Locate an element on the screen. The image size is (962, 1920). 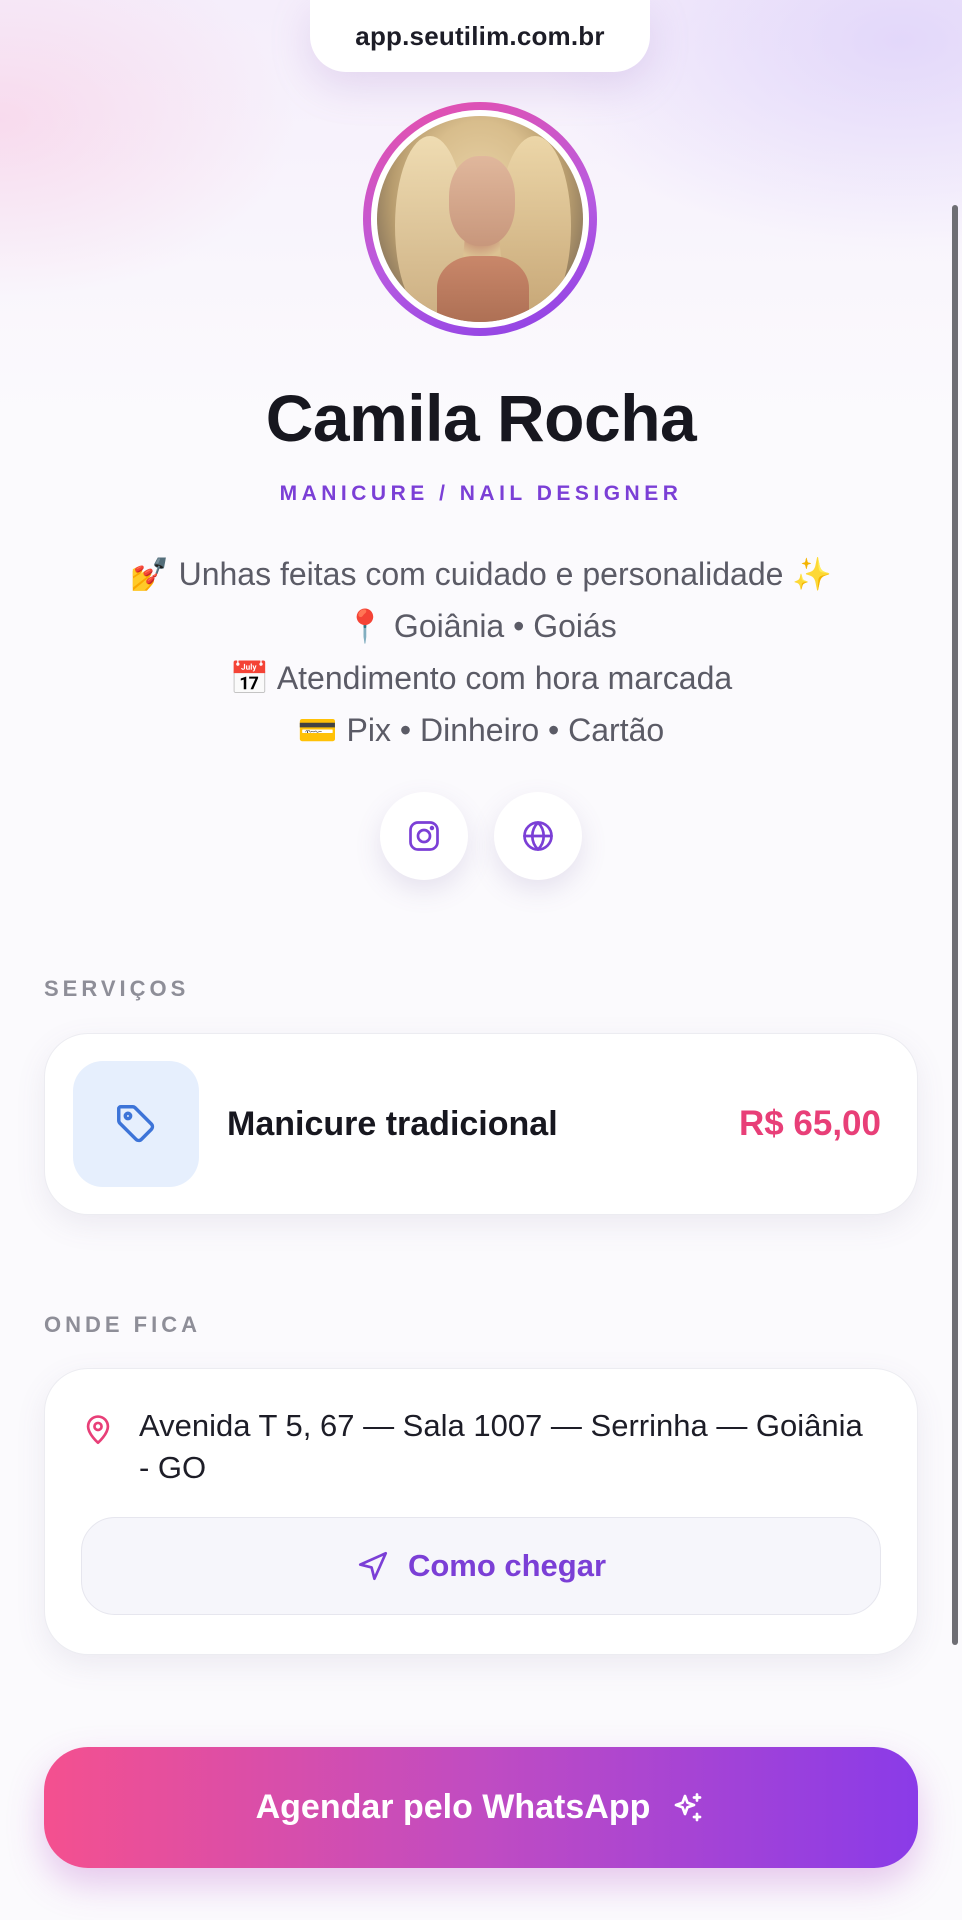
service-icon-box is located at coordinates (136, 1124).